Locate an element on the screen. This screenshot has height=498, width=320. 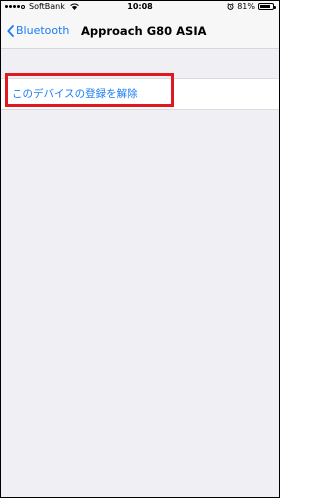
unregister-device-cell: このデバイスの登録を解除 is located at coordinates (140, 94).